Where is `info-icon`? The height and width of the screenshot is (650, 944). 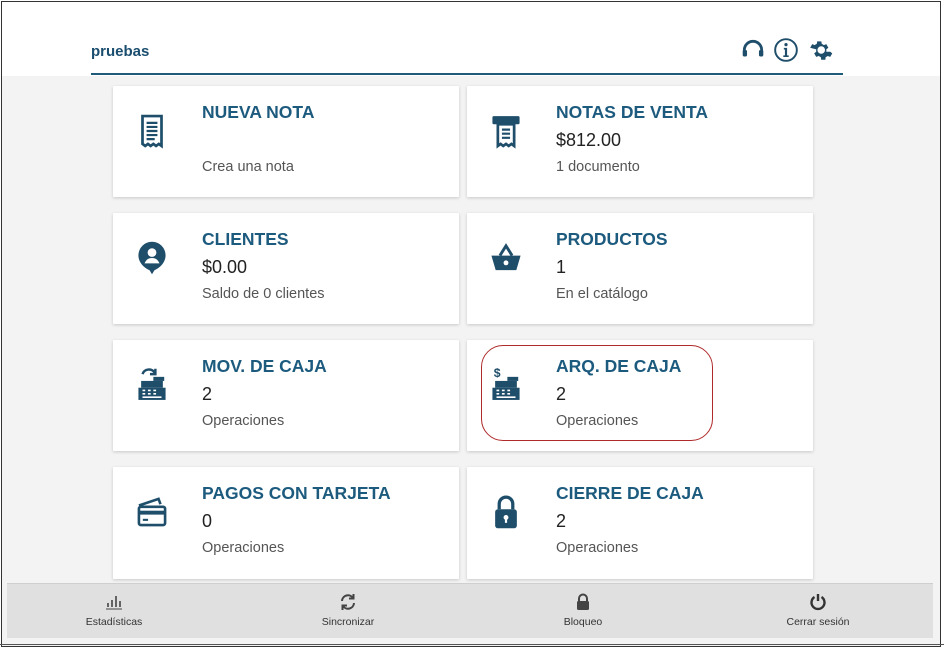
info-icon is located at coordinates (786, 50).